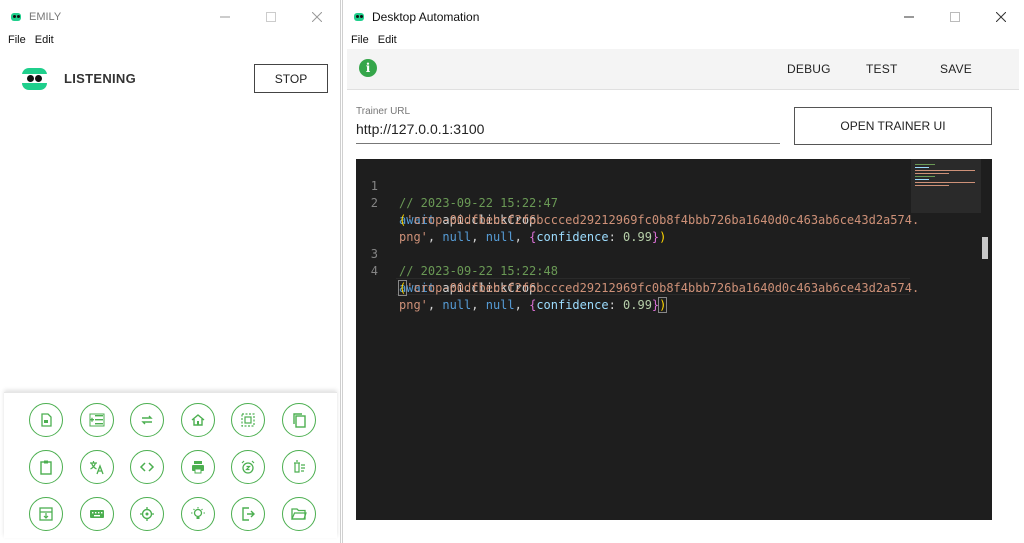 The height and width of the screenshot is (543, 1024). What do you see at coordinates (45, 17) in the screenshot?
I see `window-title: EMILY` at bounding box center [45, 17].